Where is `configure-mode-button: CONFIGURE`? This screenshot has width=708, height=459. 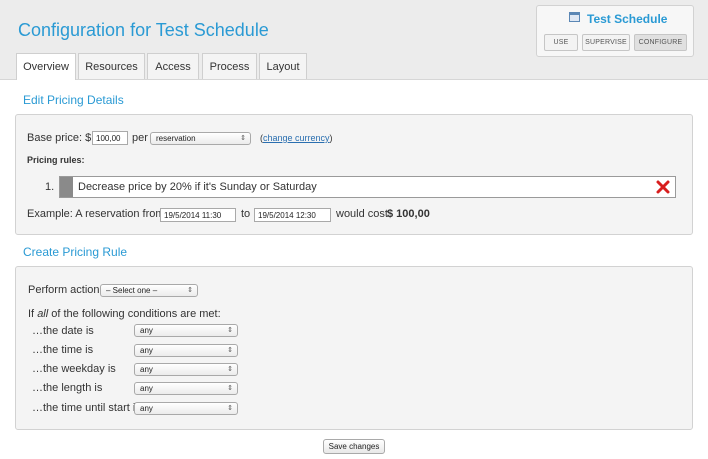
configure-mode-button: CONFIGURE is located at coordinates (660, 42).